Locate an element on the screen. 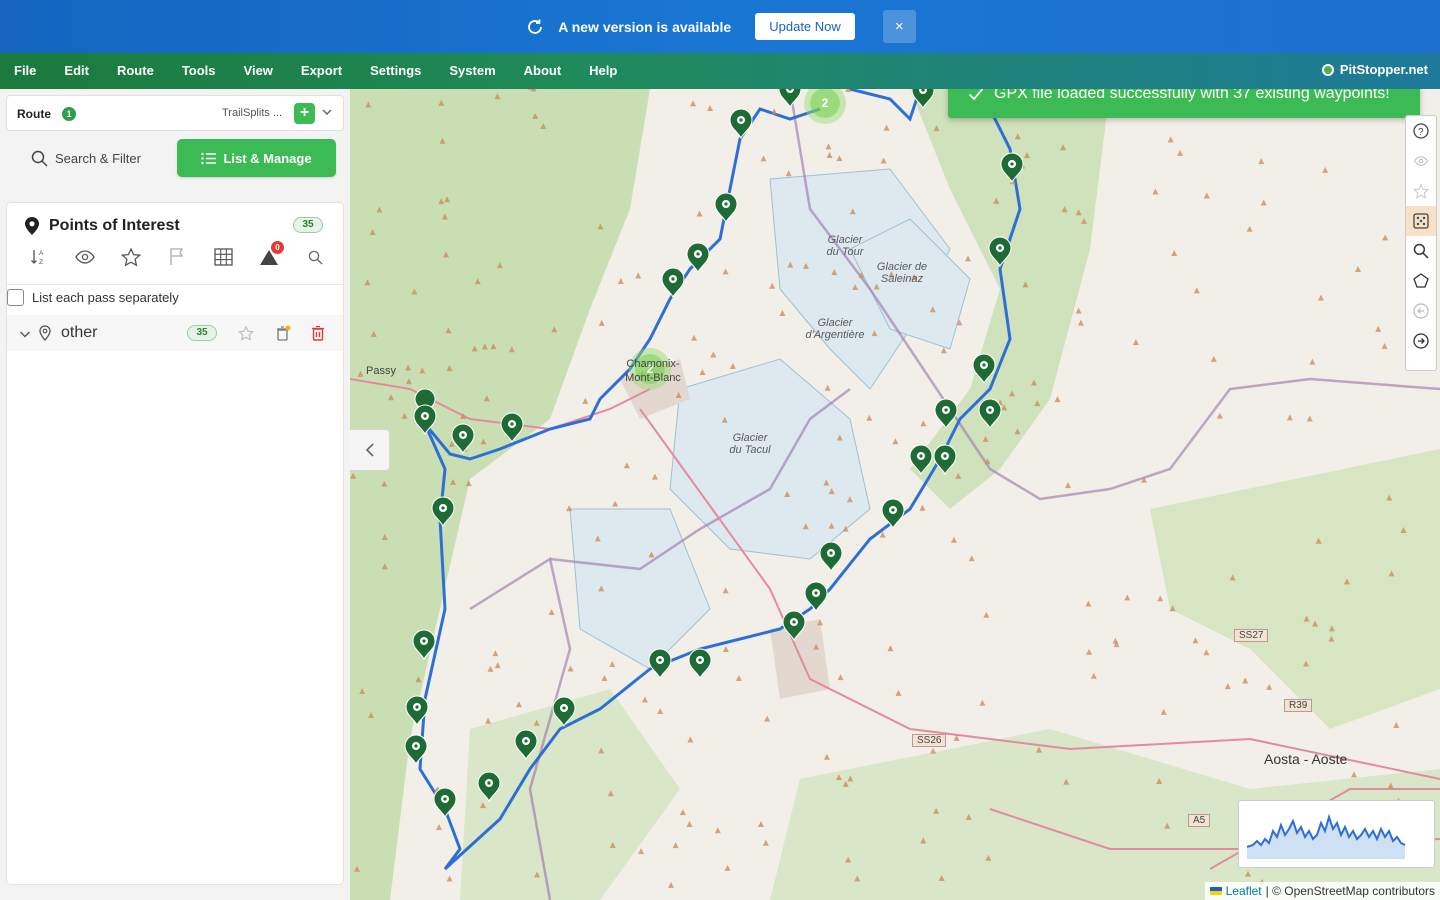 The image size is (1440, 900). cluster-marker: 2 is located at coordinates (825, 103).